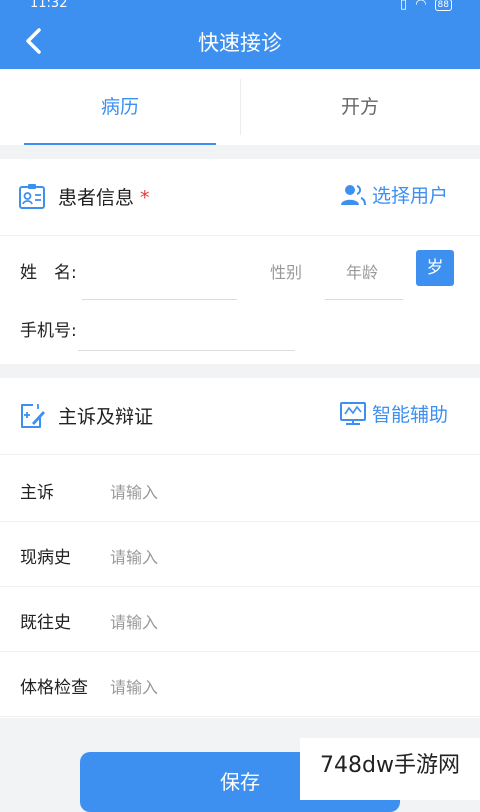  I want to click on signal-icon: ▯, so click(404, 6).